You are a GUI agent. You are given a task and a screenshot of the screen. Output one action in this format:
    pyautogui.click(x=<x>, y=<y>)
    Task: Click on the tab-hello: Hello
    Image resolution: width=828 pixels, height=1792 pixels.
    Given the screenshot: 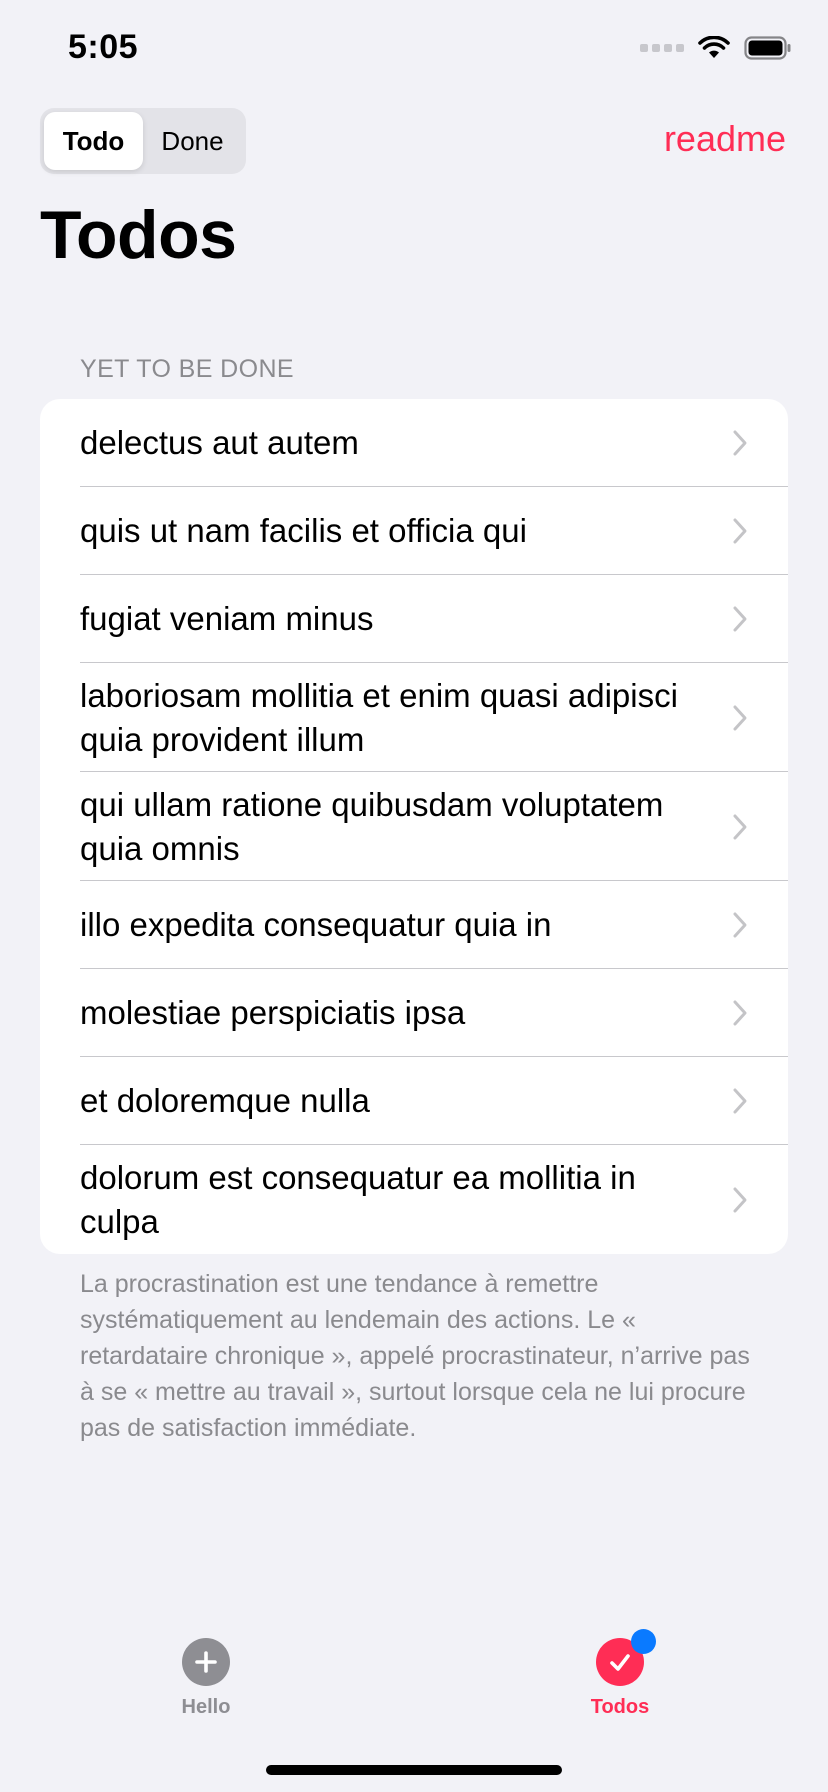 What is the action you would take?
    pyautogui.click(x=206, y=1678)
    